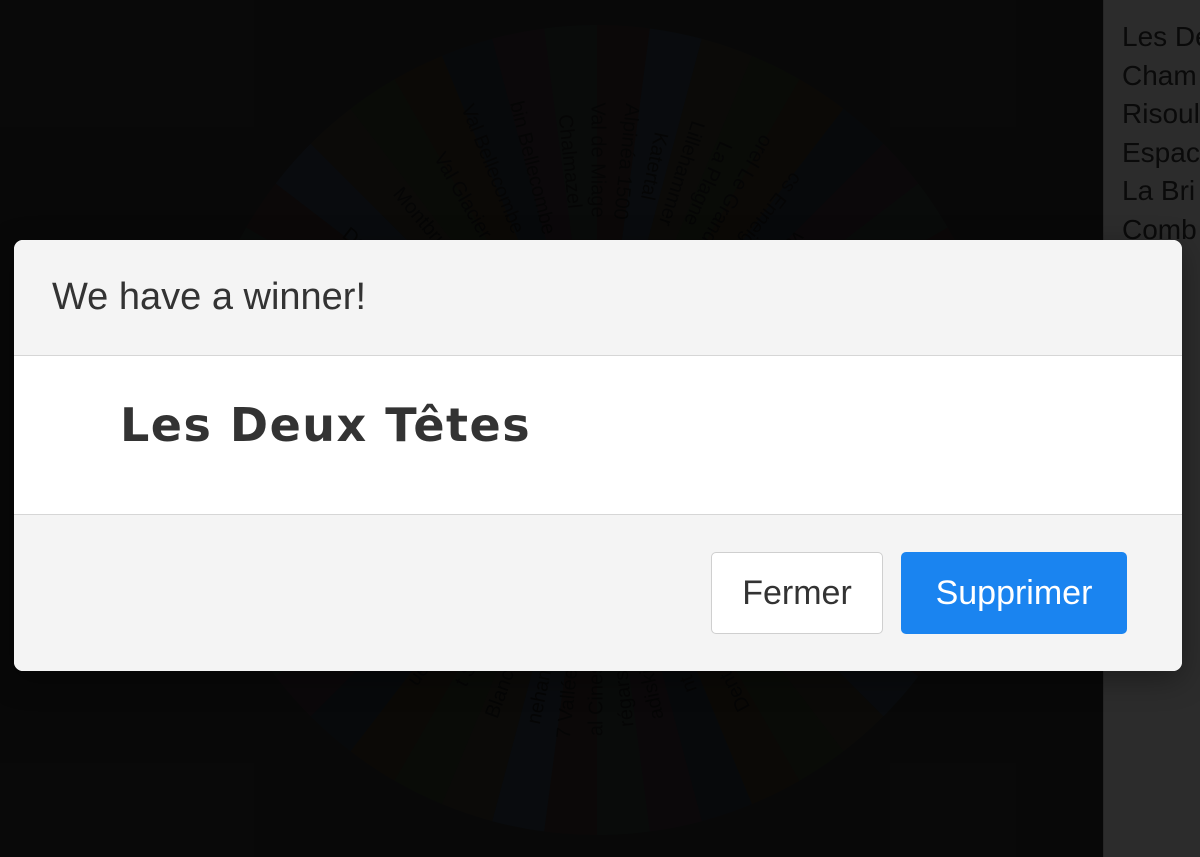 This screenshot has width=1200, height=857. What do you see at coordinates (797, 593) in the screenshot?
I see `close-button: Fermer` at bounding box center [797, 593].